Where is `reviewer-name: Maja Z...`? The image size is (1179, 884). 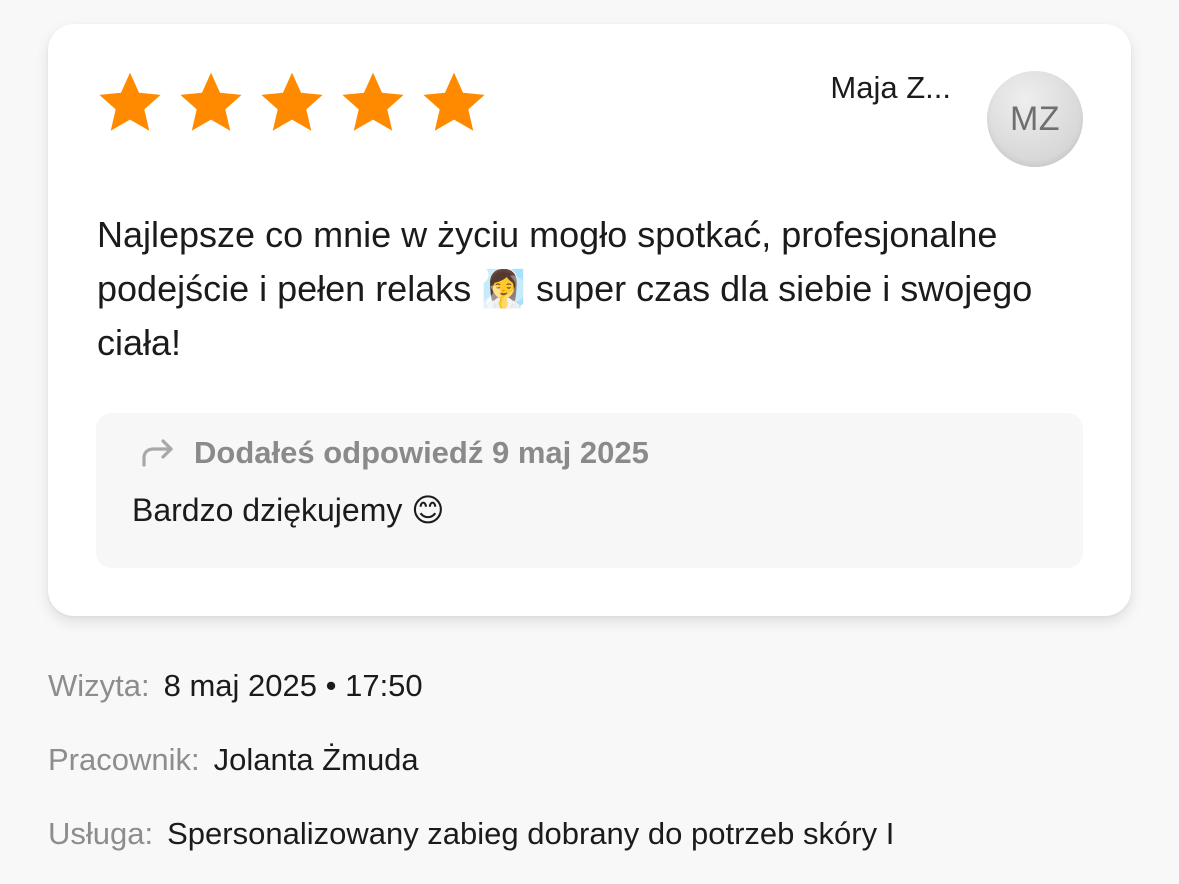 reviewer-name: Maja Z... is located at coordinates (890, 87).